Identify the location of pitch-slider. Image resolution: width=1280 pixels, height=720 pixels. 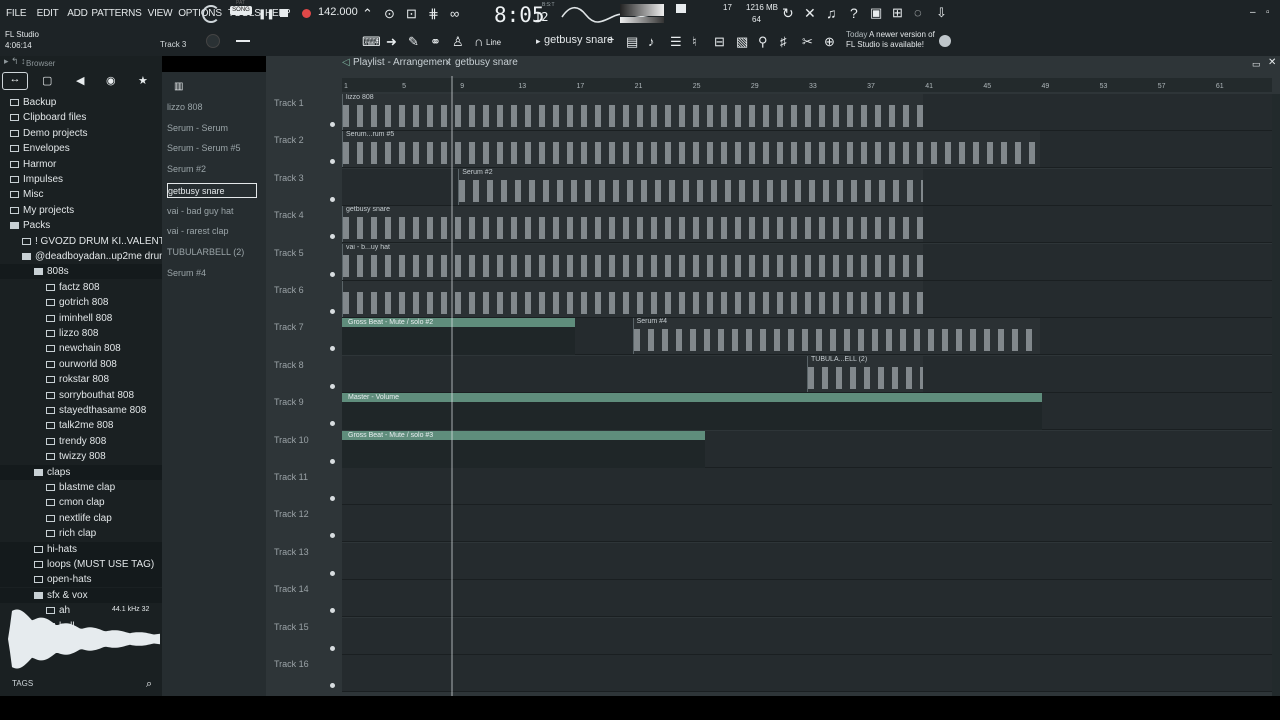
(243, 41).